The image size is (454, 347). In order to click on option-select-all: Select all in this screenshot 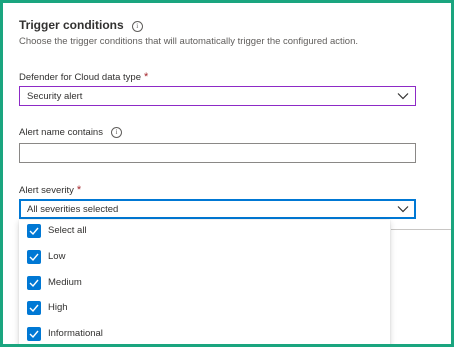, I will do `click(204, 231)`.